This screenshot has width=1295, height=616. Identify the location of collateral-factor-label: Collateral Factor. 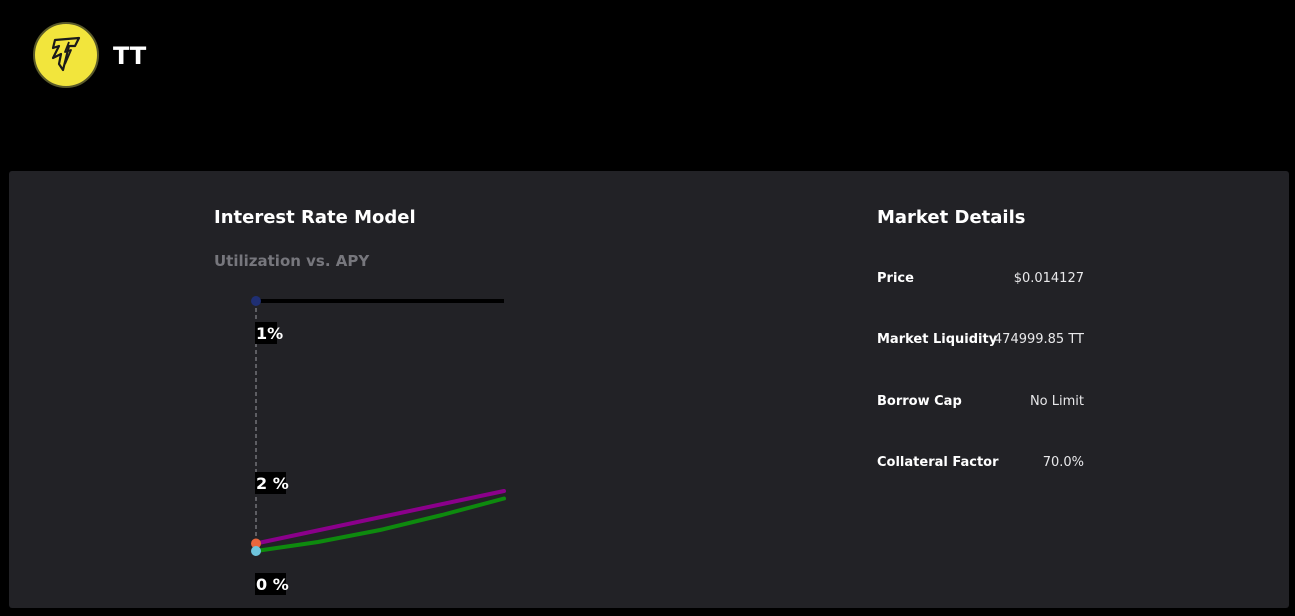
(938, 462).